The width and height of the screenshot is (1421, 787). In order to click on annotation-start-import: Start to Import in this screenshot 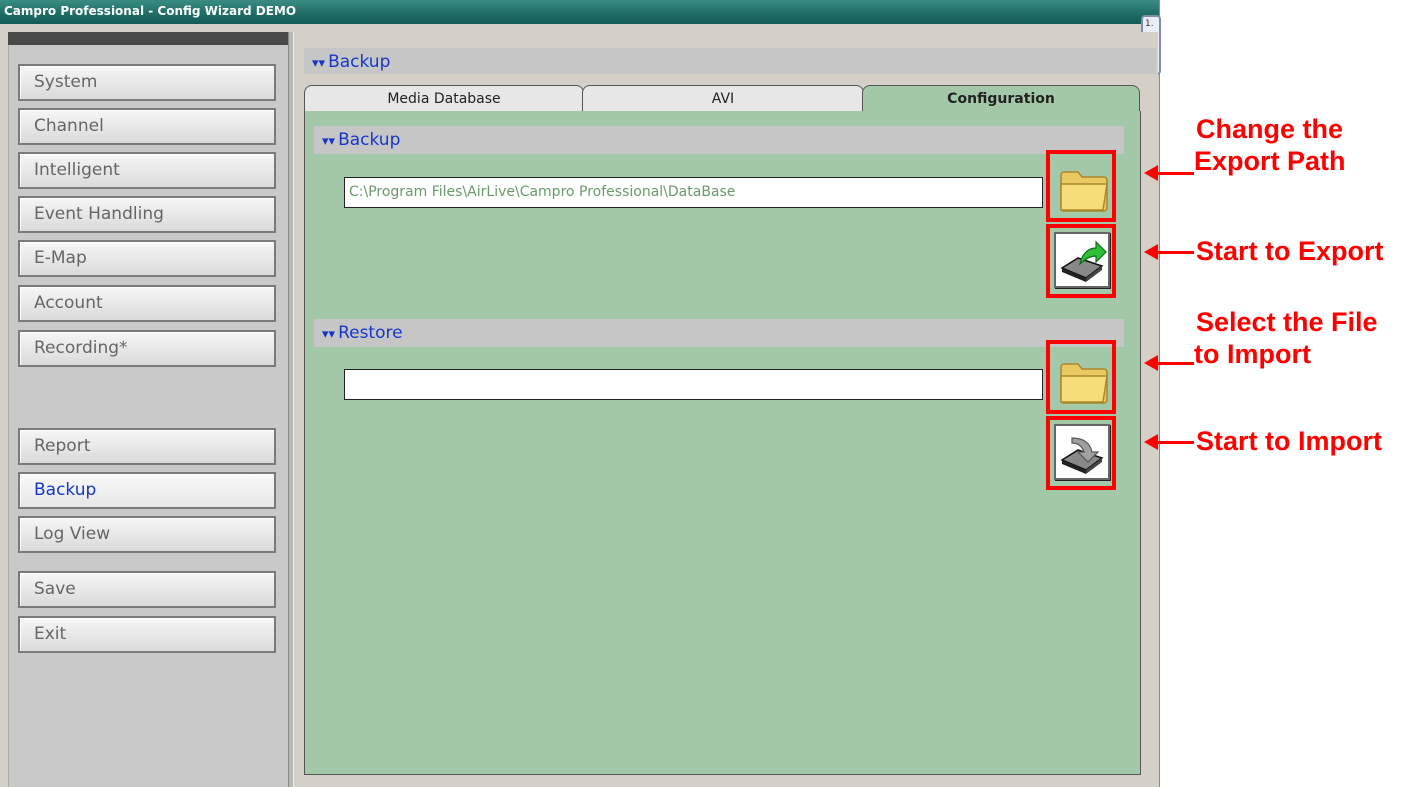, I will do `click(1289, 441)`.